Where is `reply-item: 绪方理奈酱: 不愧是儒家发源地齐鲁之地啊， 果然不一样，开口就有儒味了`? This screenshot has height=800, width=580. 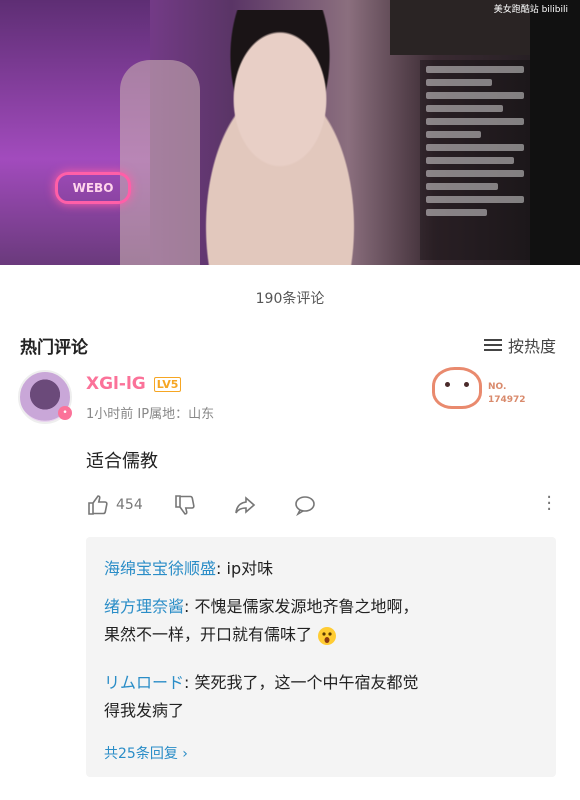 reply-item: 绪方理奈酱: 不愧是儒家发源地齐鲁之地啊， 果然不一样，开口就有儒味了 is located at coordinates (324, 621).